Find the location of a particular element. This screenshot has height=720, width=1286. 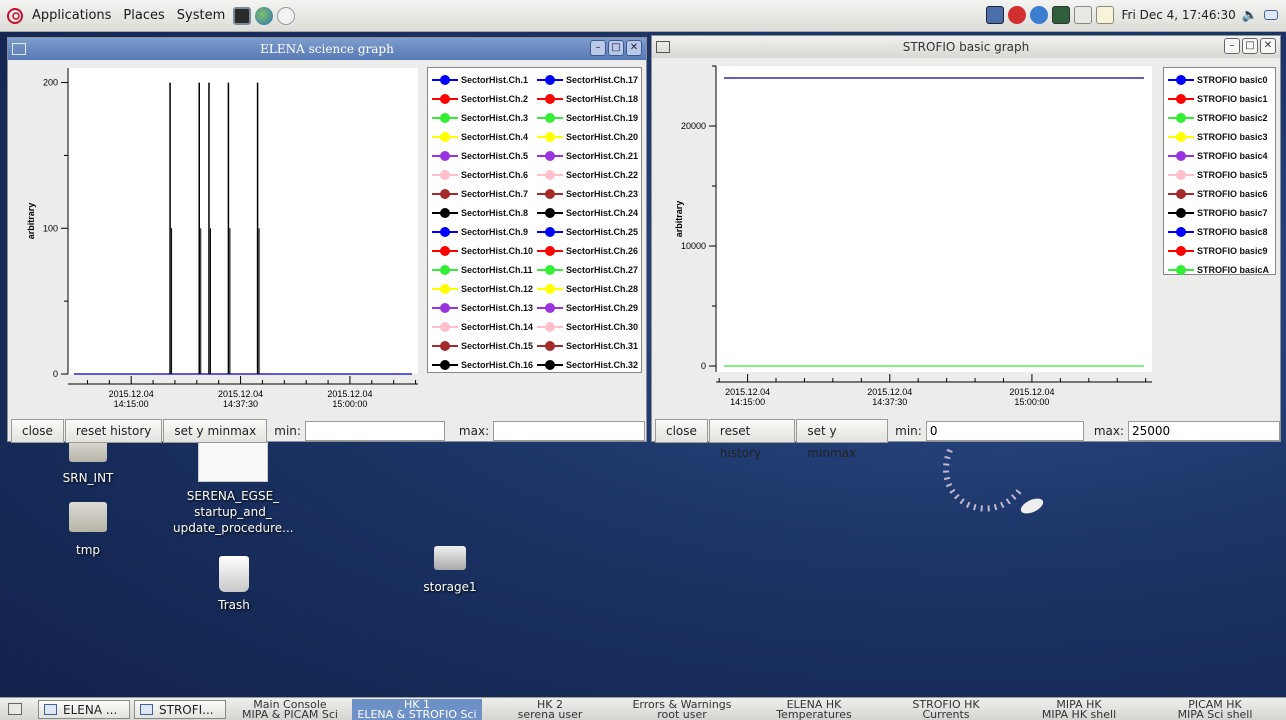

legend-label: SectorHist.Ch.4 is located at coordinates (495, 137).